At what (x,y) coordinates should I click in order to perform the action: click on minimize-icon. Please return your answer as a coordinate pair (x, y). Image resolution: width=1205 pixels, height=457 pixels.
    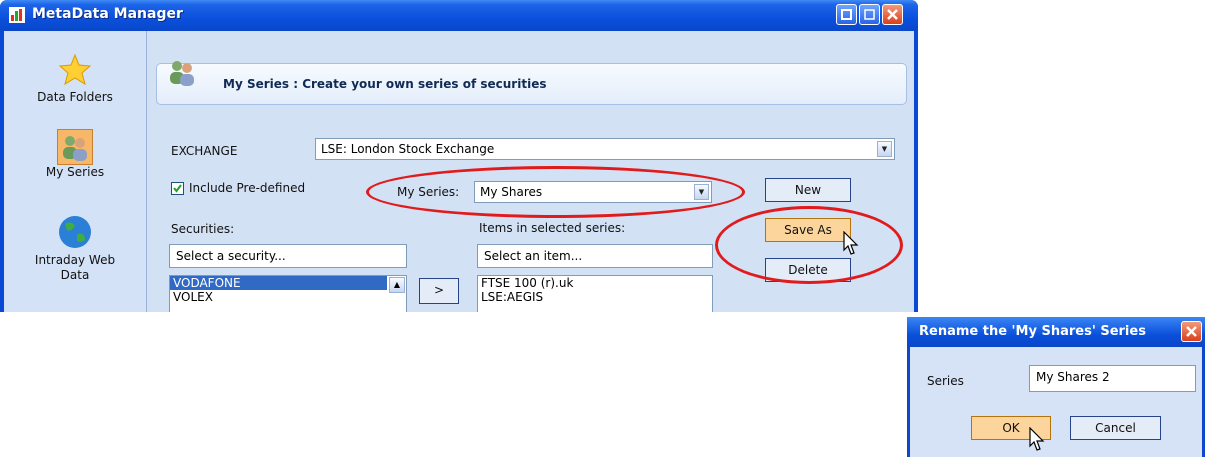
    Looking at the image, I should click on (846, 14).